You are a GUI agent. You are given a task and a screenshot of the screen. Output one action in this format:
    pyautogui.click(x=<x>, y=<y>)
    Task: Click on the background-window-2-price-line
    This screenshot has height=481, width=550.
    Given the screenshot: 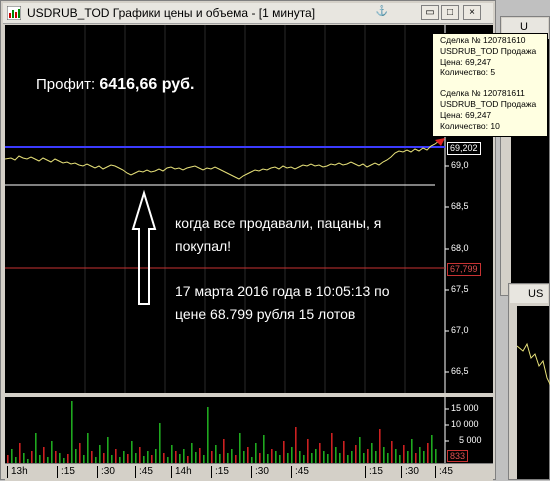 What is the action you would take?
    pyautogui.click(x=533, y=364)
    